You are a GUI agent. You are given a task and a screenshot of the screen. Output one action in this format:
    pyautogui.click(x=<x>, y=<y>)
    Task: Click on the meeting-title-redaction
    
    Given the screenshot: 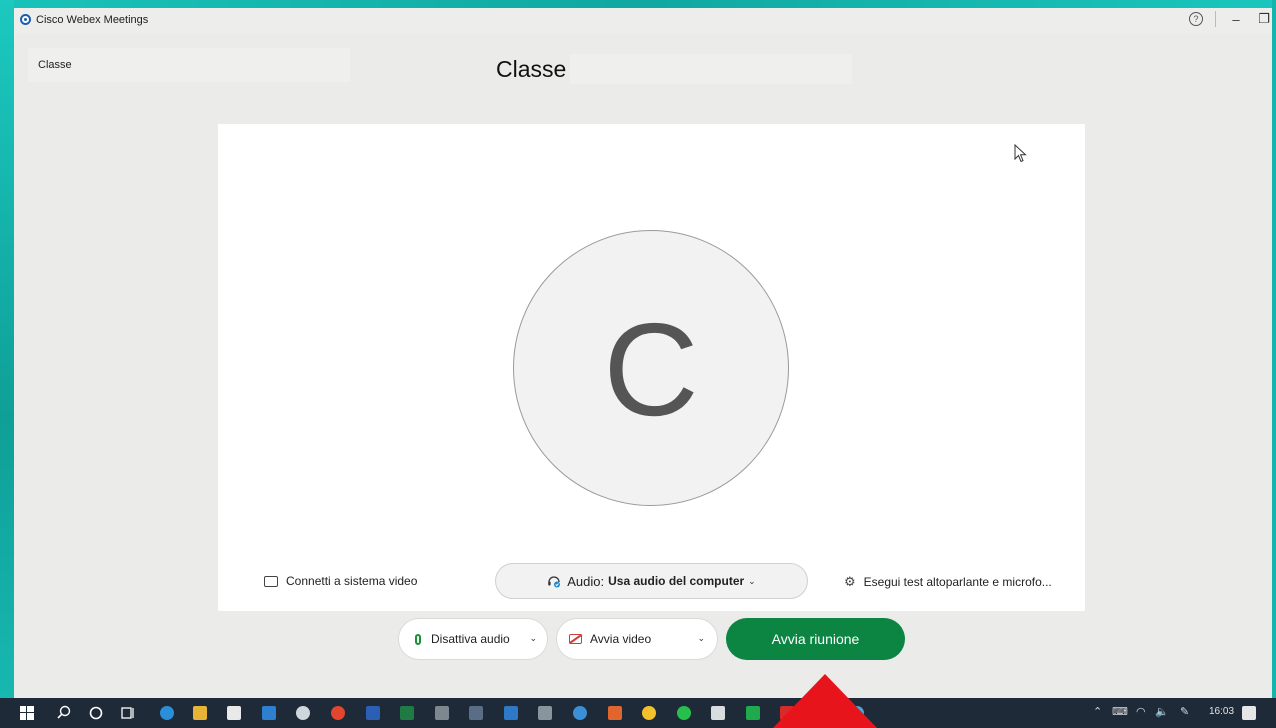 What is the action you would take?
    pyautogui.click(x=711, y=69)
    